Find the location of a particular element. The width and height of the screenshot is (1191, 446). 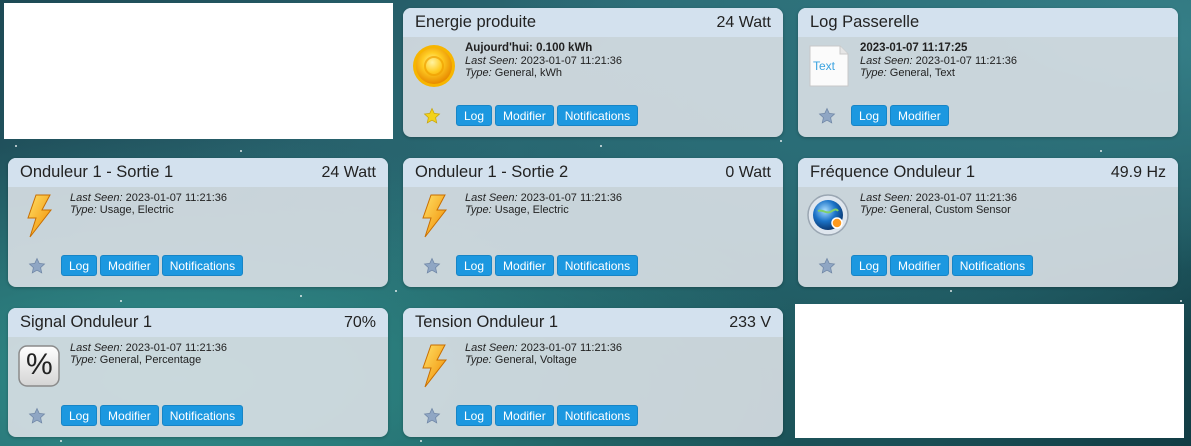

card-header: Onduleur 1 - Sortie 2 0 Watt is located at coordinates (593, 172).